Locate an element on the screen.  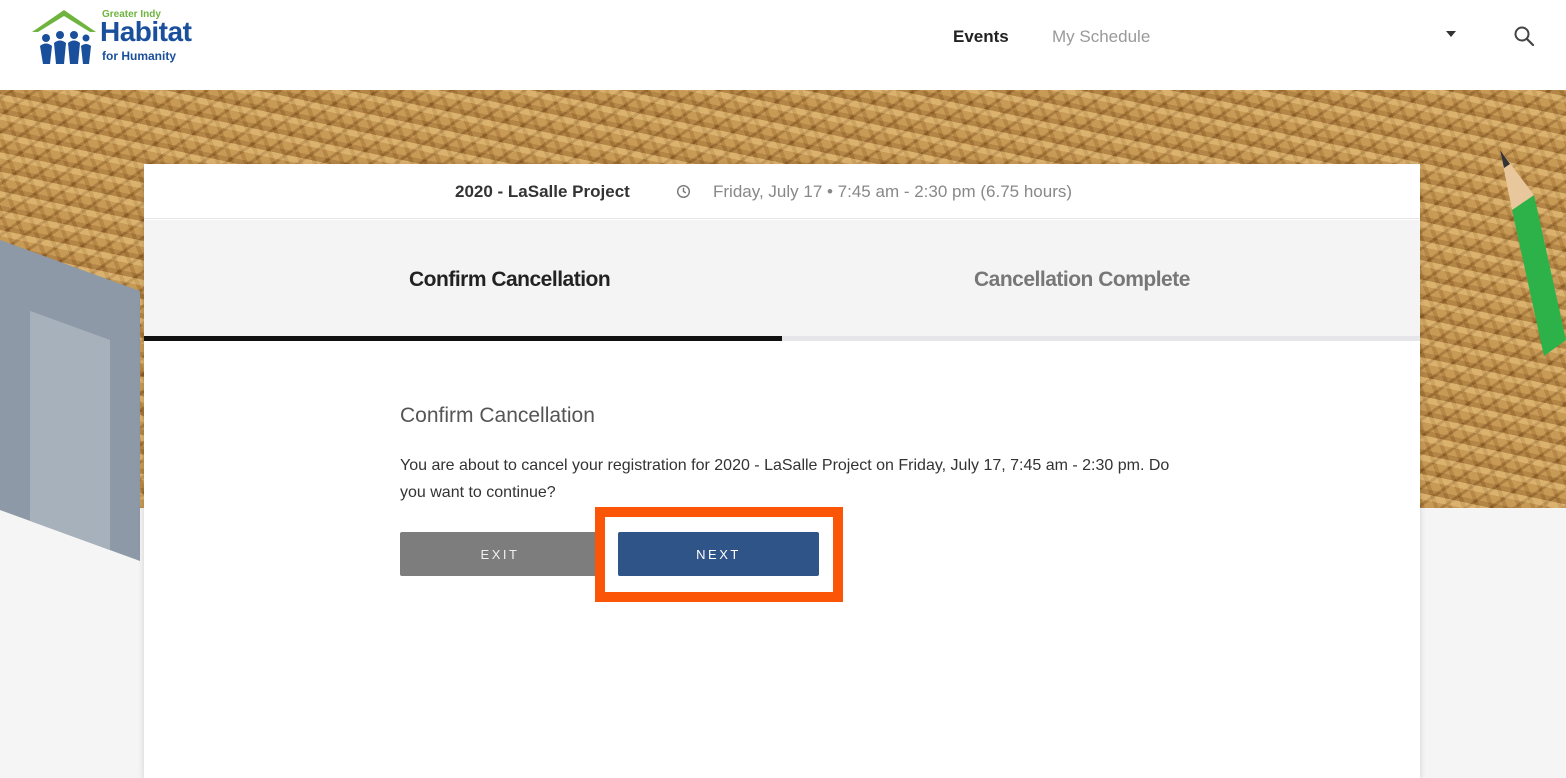
step-progress-track is located at coordinates (782, 338).